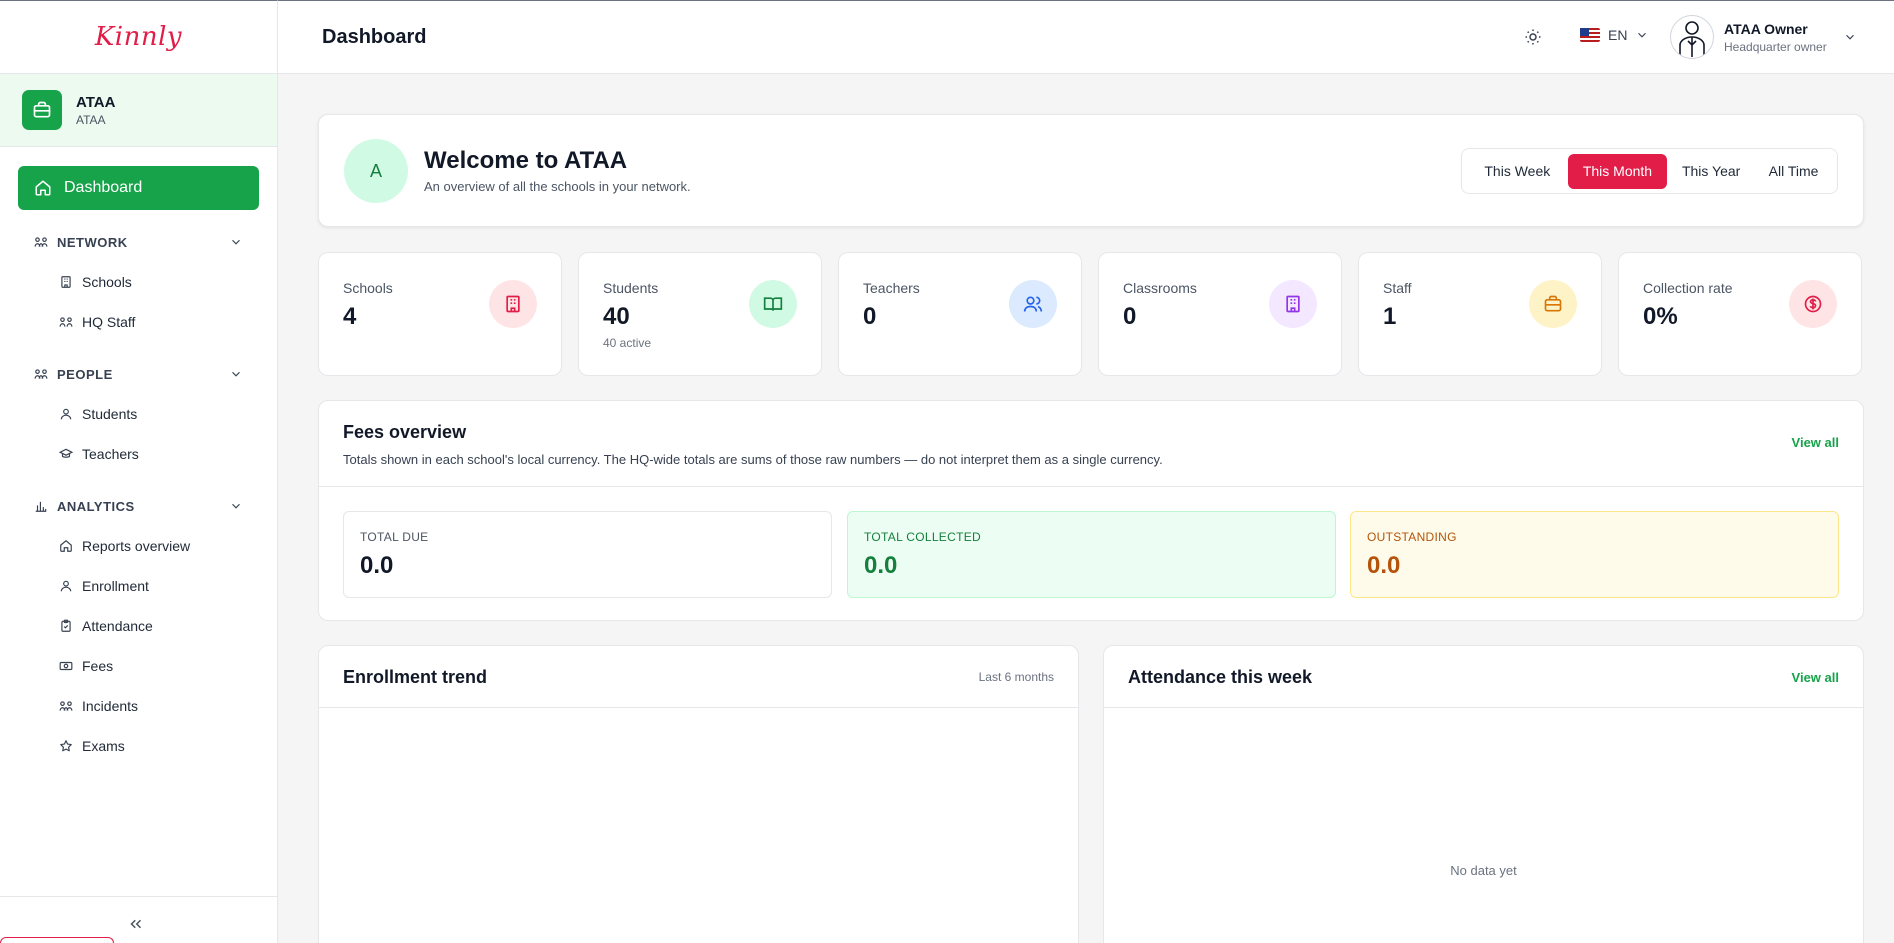 This screenshot has width=1894, height=943. I want to click on period-this-year: This Year, so click(1711, 171).